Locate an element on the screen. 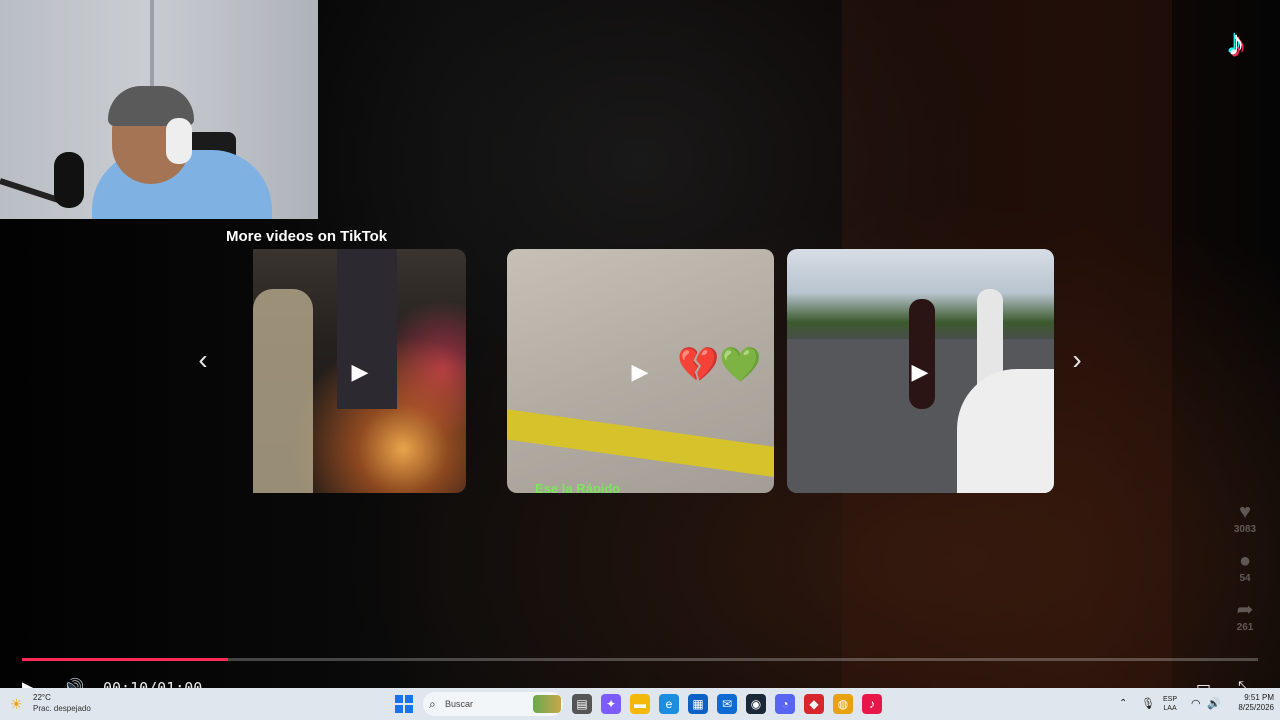 This screenshot has height=720, width=1280. webcam-microphone is located at coordinates (69, 180).